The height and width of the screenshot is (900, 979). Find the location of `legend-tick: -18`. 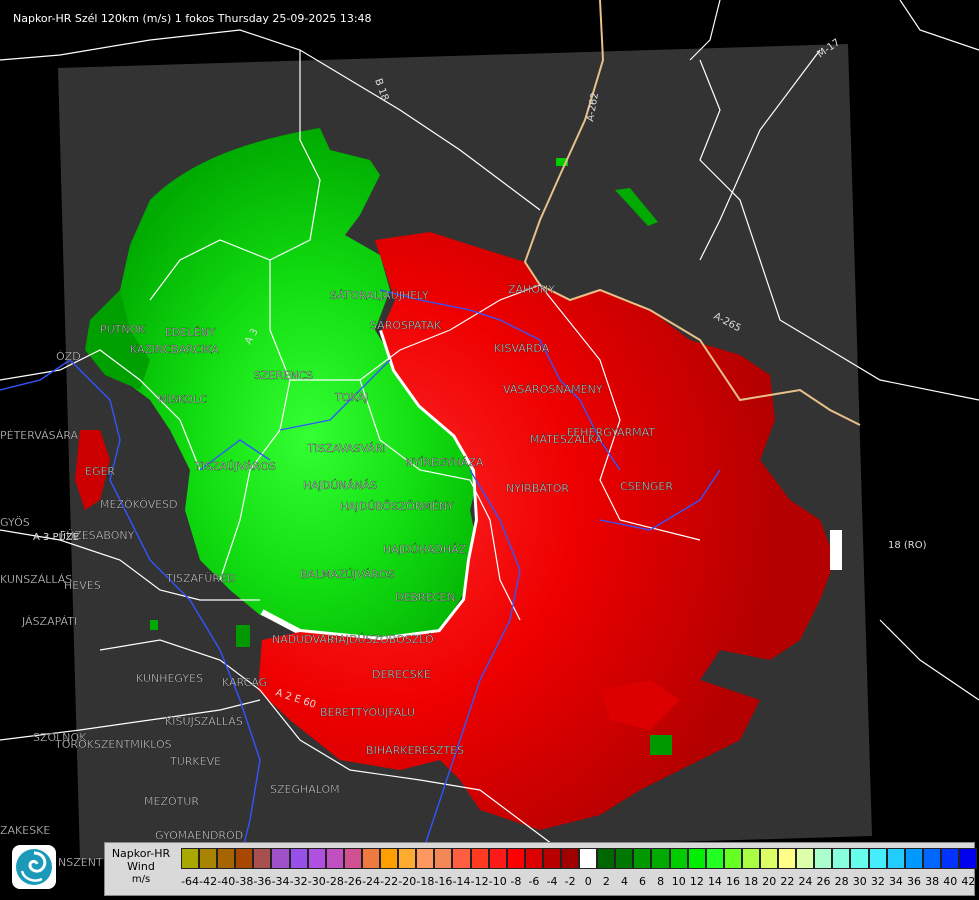

legend-tick: -18 is located at coordinates (425, 881).